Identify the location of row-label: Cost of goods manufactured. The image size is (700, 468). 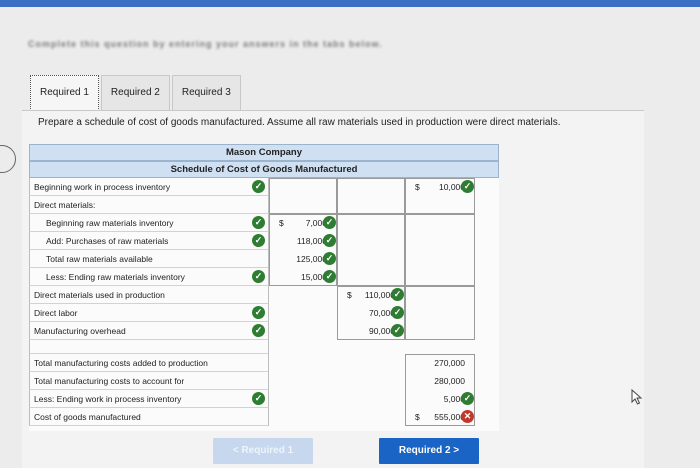
(149, 417).